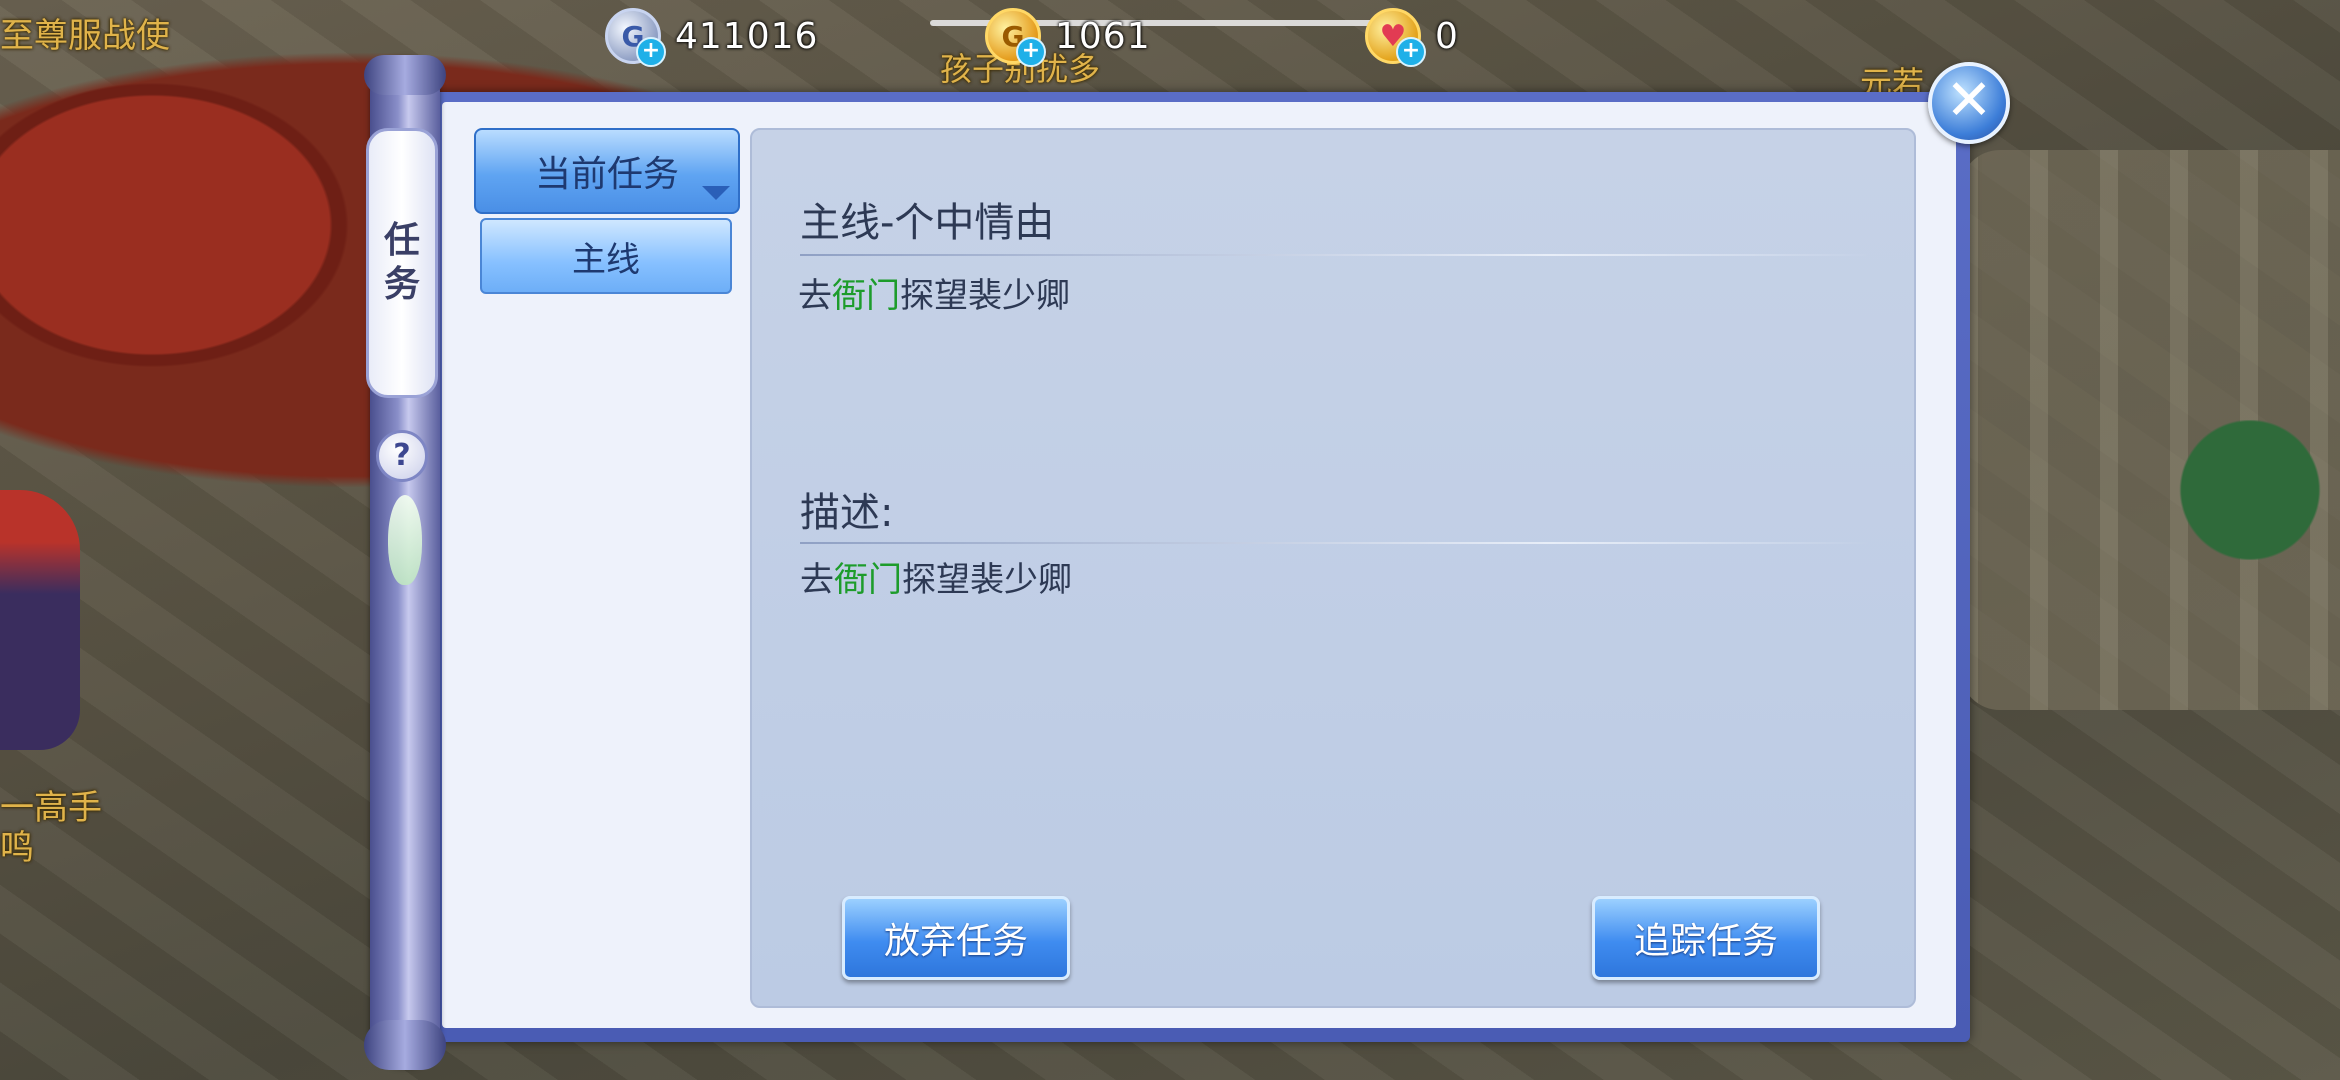 The image size is (2340, 1080). What do you see at coordinates (402, 263) in the screenshot?
I see `side-tab-quest: 任 务` at bounding box center [402, 263].